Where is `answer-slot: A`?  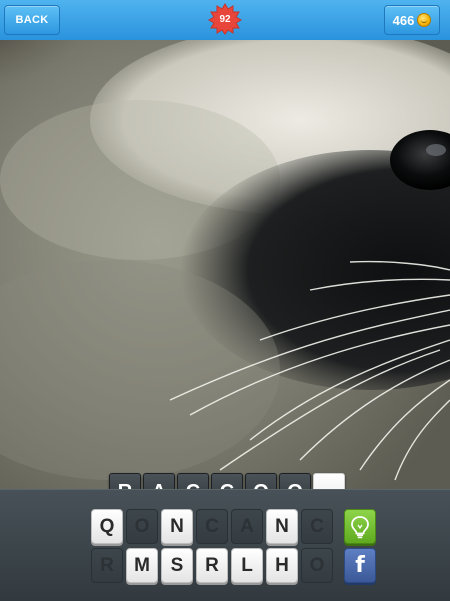 answer-slot: A is located at coordinates (159, 481).